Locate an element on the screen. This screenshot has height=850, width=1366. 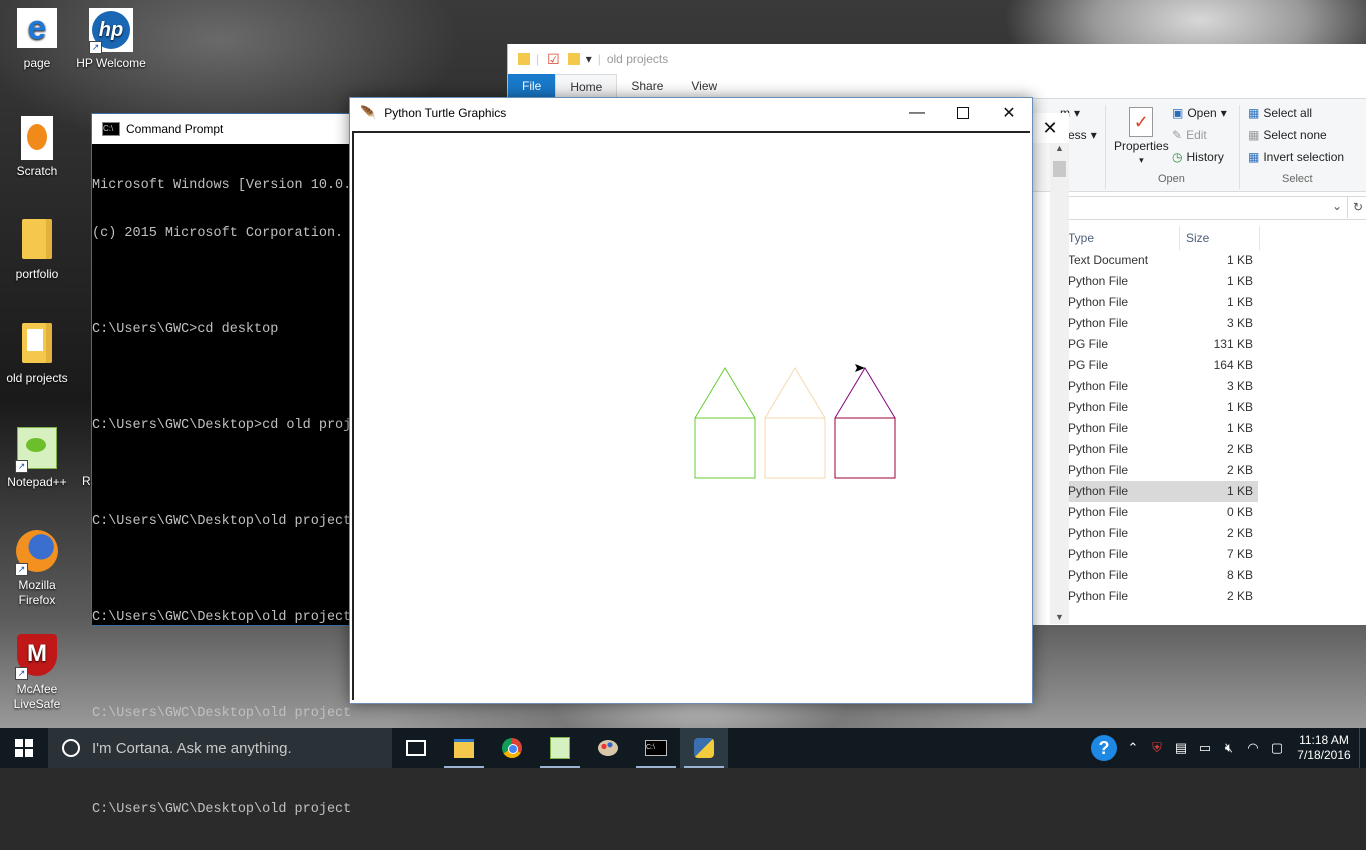
file-row: Text Document 1 KB is located at coordinates (1163, 260).